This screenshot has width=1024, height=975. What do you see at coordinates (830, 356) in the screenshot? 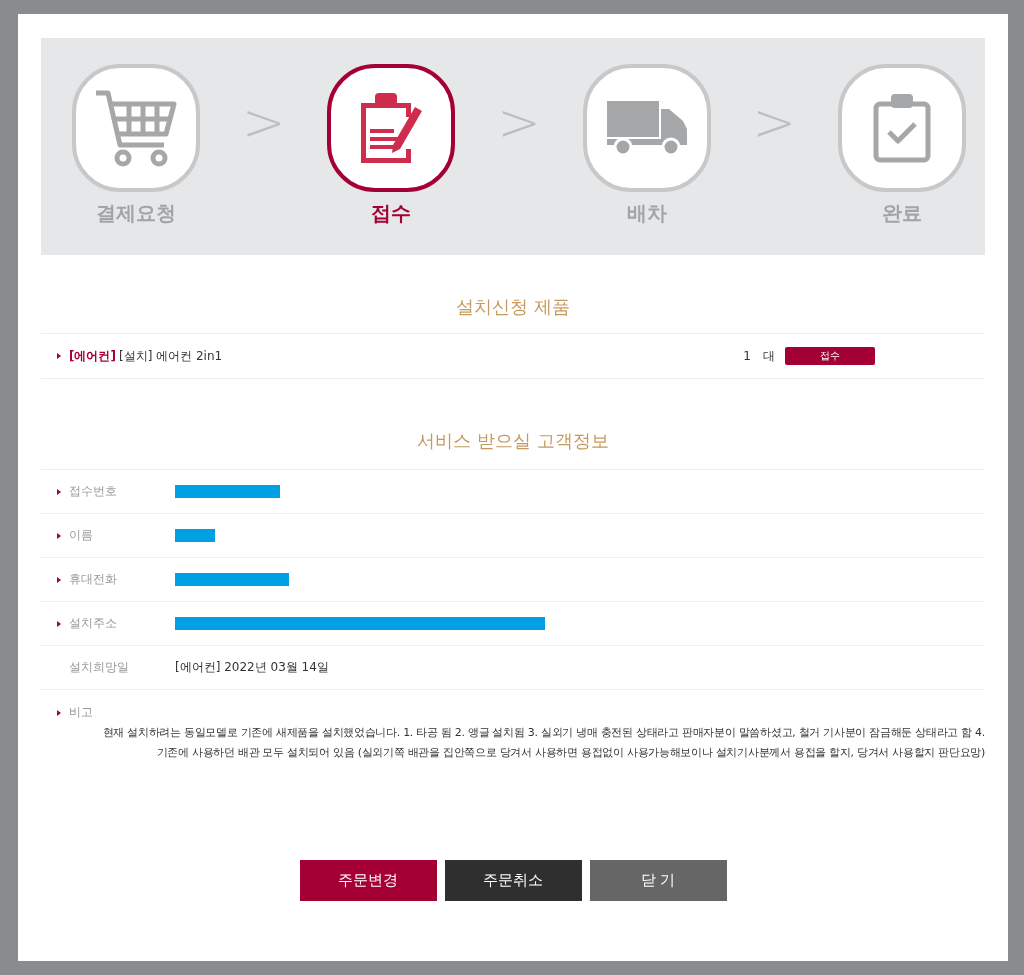
I see `status-badge: 접수` at bounding box center [830, 356].